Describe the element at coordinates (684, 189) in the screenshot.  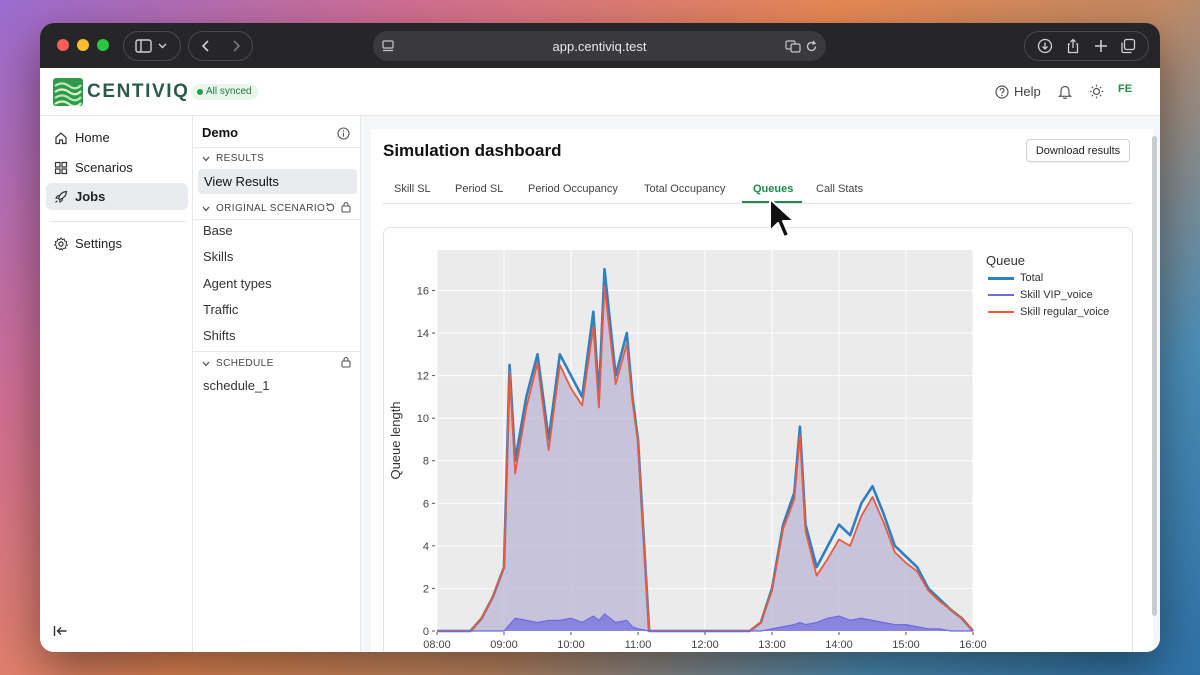
I see `tab-total-occupancy: Total Occupancy` at that location.